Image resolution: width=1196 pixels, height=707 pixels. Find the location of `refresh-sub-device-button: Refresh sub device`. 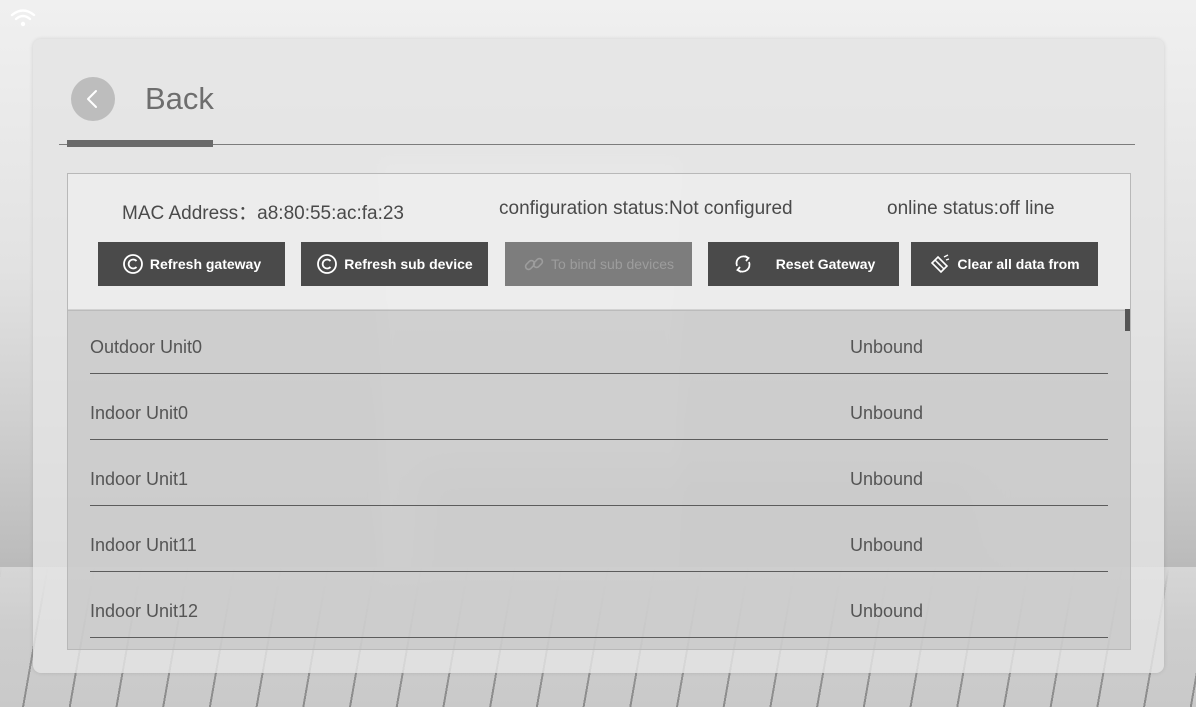

refresh-sub-device-button: Refresh sub device is located at coordinates (394, 264).